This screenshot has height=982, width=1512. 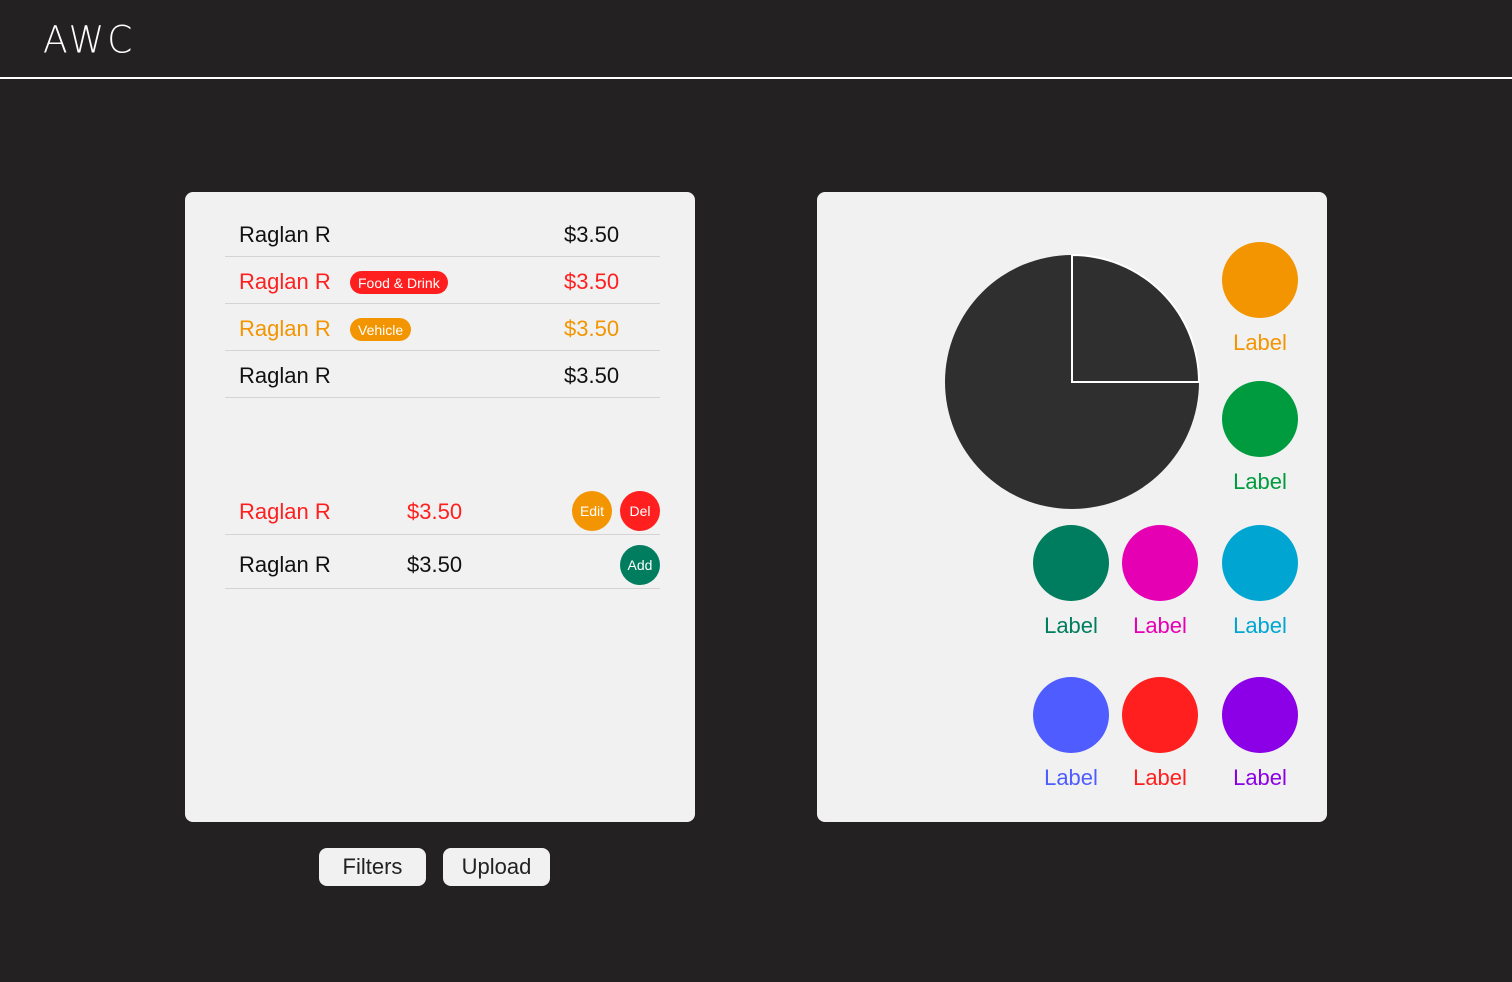 I want to click on pie-slice-small, so click(x=1136, y=318).